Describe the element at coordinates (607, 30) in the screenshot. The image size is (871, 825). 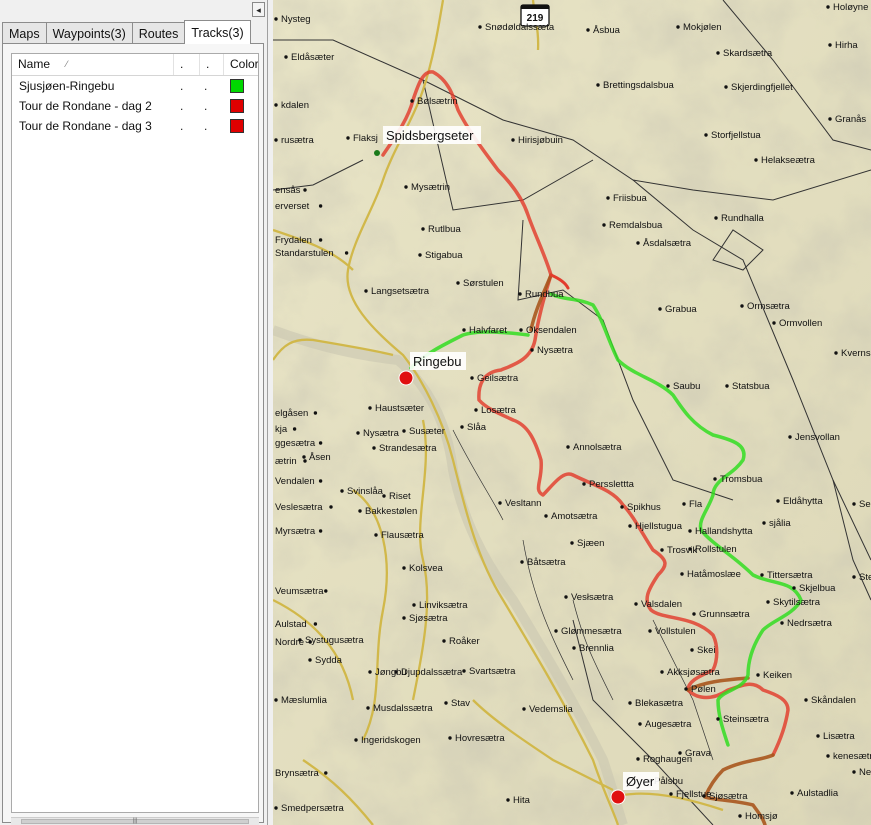
I see `place-label: Åsbua` at that location.